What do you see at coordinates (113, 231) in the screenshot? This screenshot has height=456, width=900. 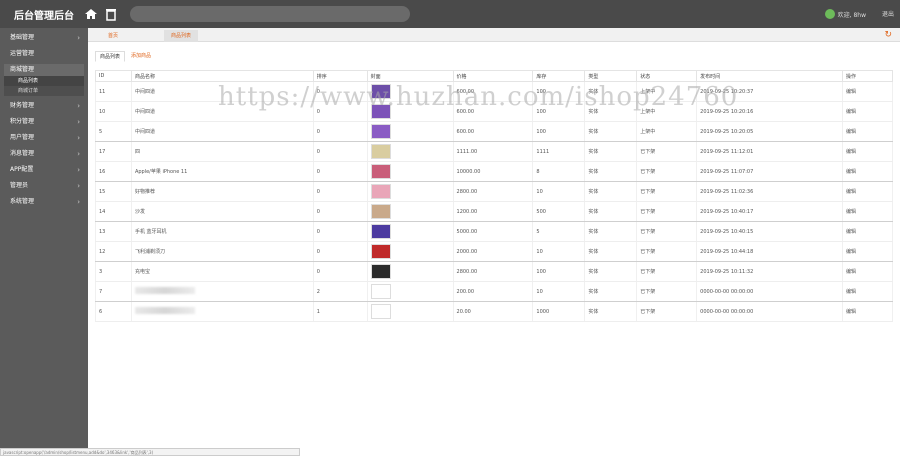 I see `cell-id: 13` at bounding box center [113, 231].